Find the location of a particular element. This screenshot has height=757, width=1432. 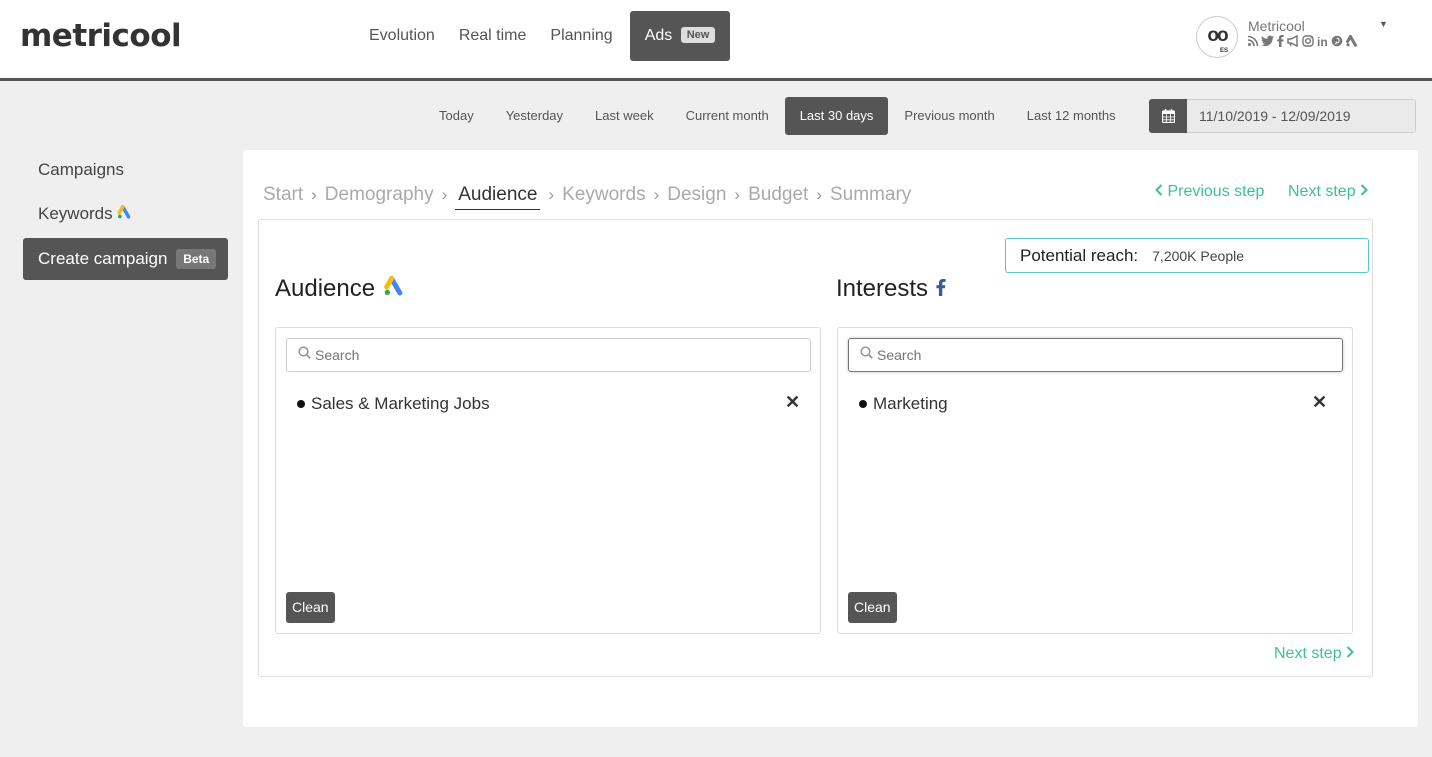

avatar: oo ES is located at coordinates (1217, 37).